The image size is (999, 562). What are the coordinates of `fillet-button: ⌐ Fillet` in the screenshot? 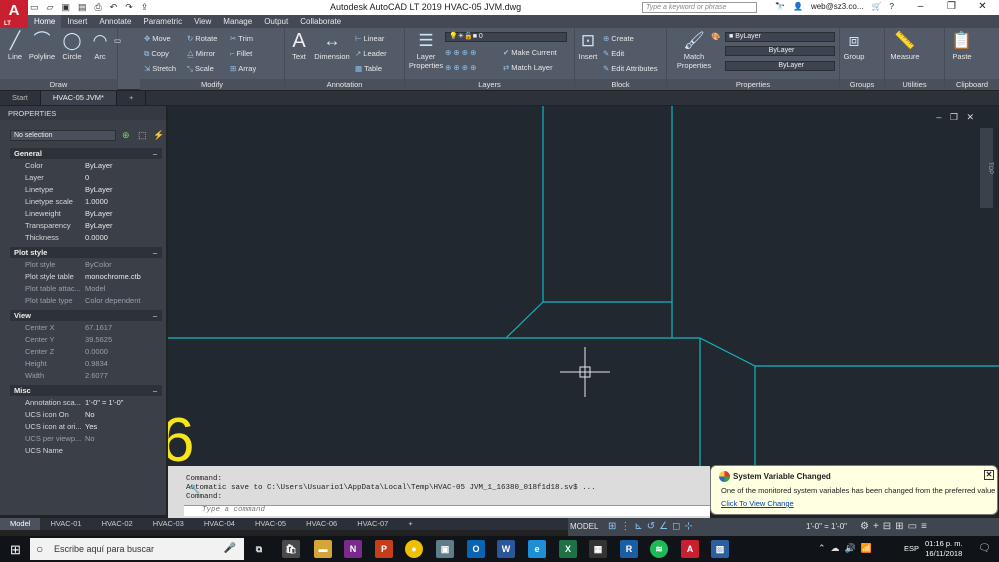 It's located at (241, 53).